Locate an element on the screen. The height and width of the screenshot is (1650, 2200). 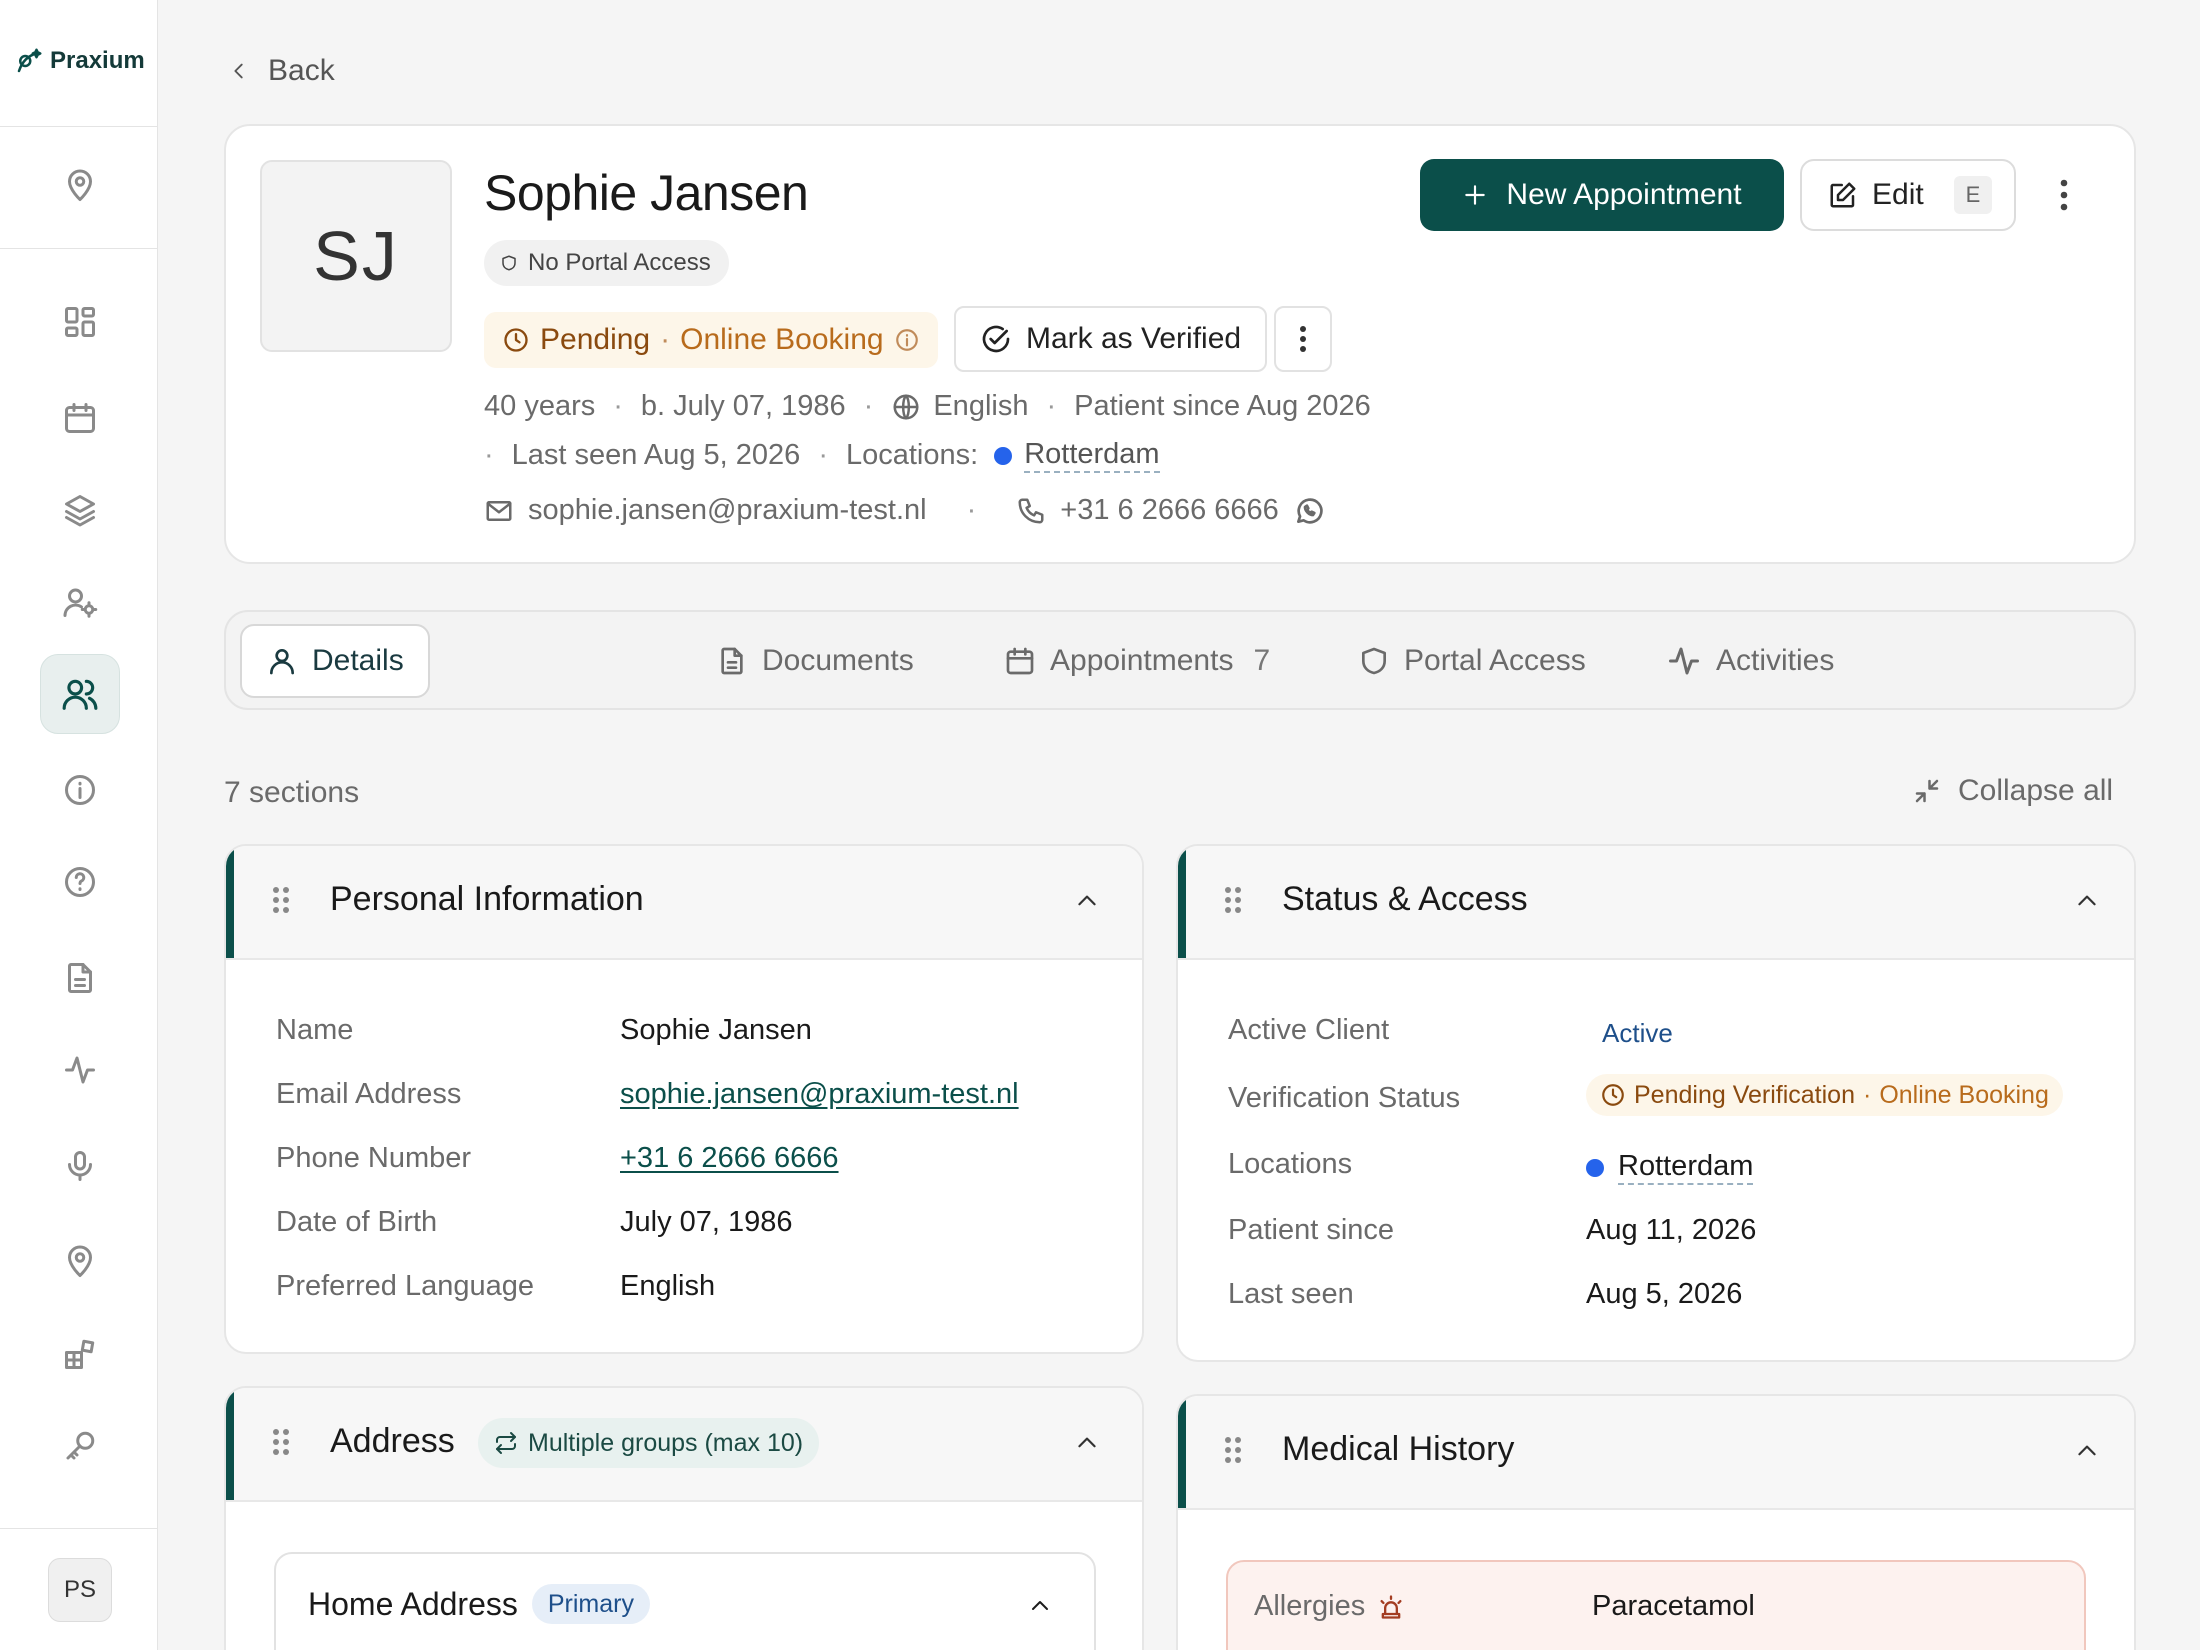
allergies-row: Allergies Paracetamol is located at coordinates (1656, 1605).